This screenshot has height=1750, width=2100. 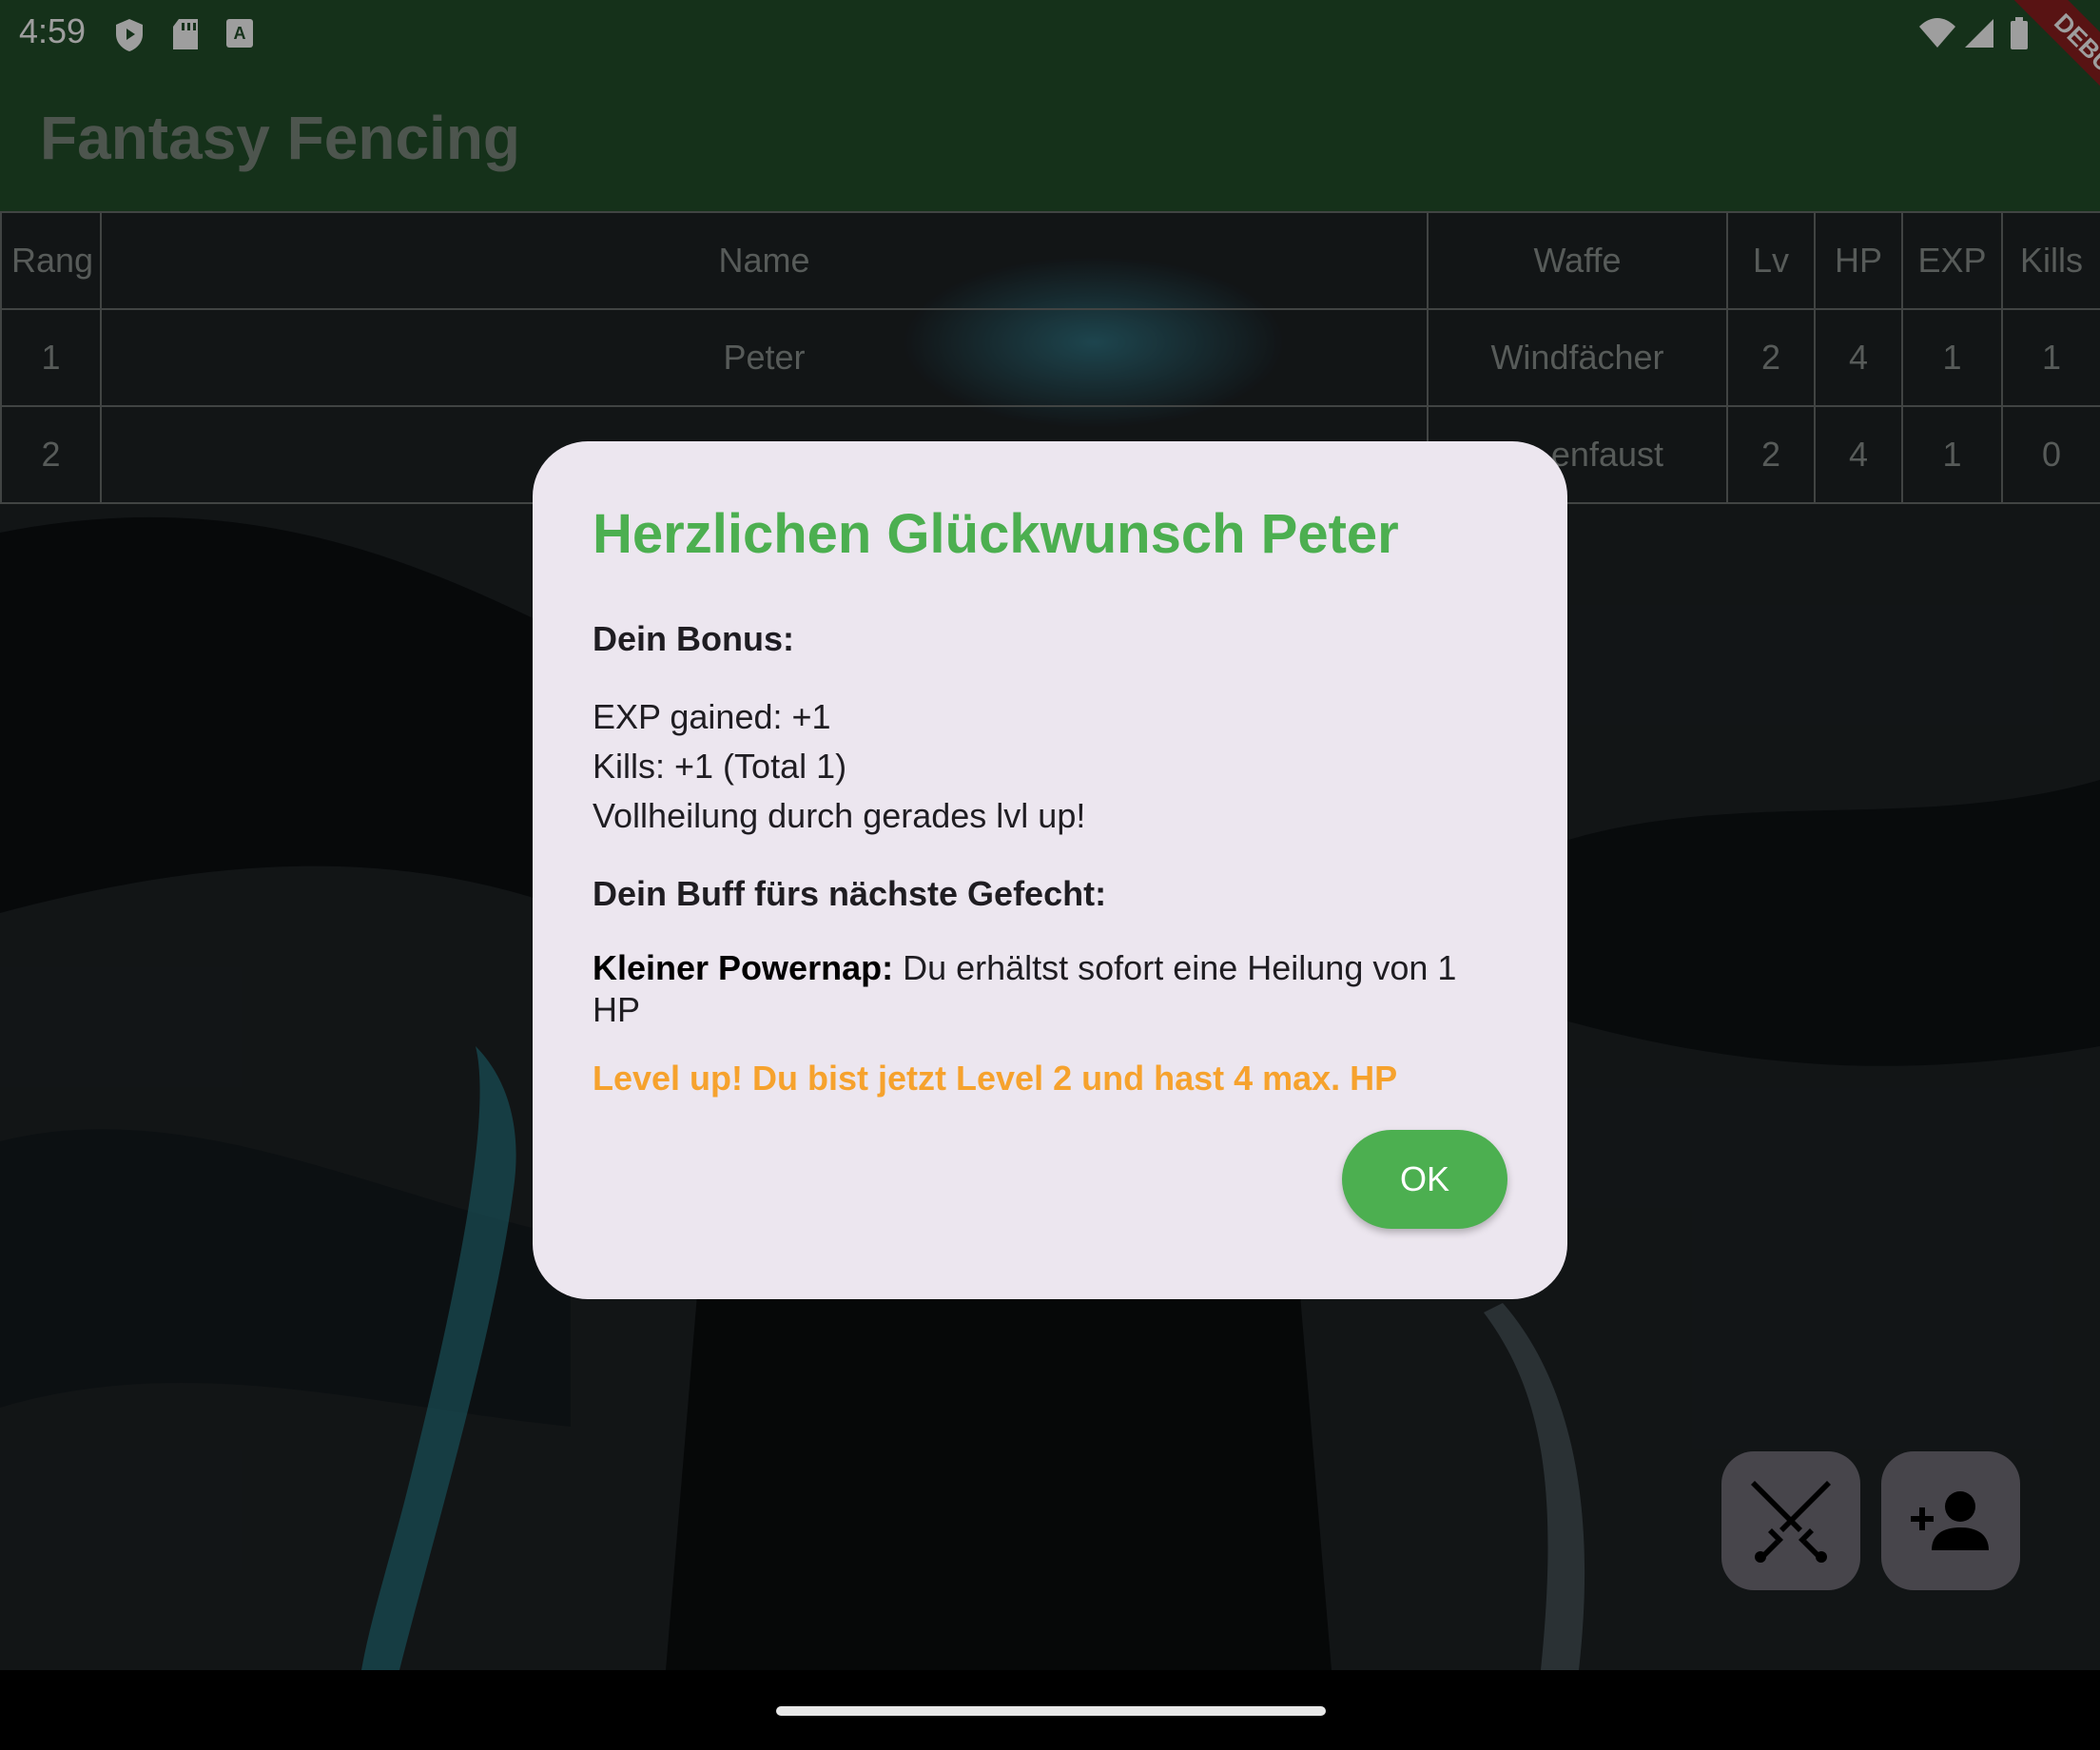 What do you see at coordinates (996, 534) in the screenshot?
I see `dialog-title: Herzlichen Glückwunsch Peter` at bounding box center [996, 534].